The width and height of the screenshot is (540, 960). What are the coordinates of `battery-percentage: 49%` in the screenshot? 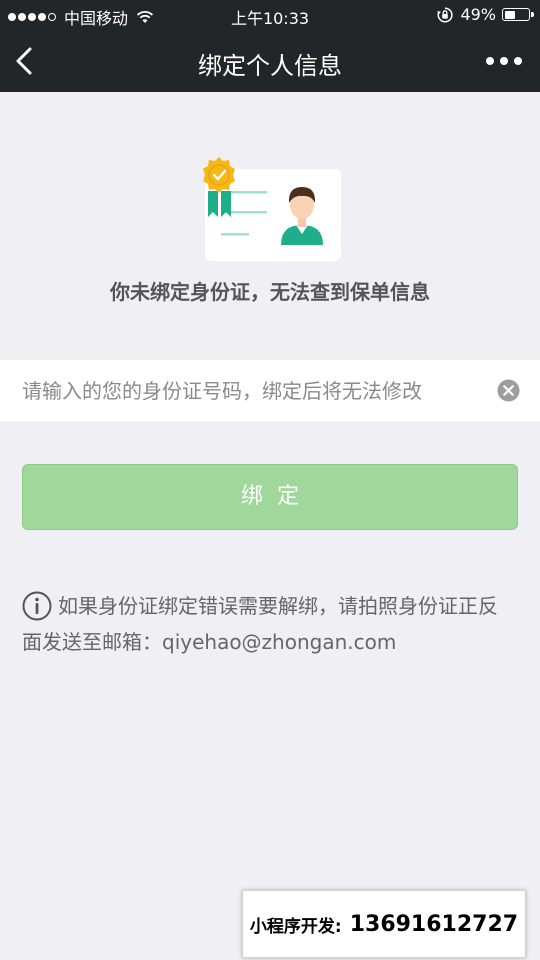 It's located at (478, 14).